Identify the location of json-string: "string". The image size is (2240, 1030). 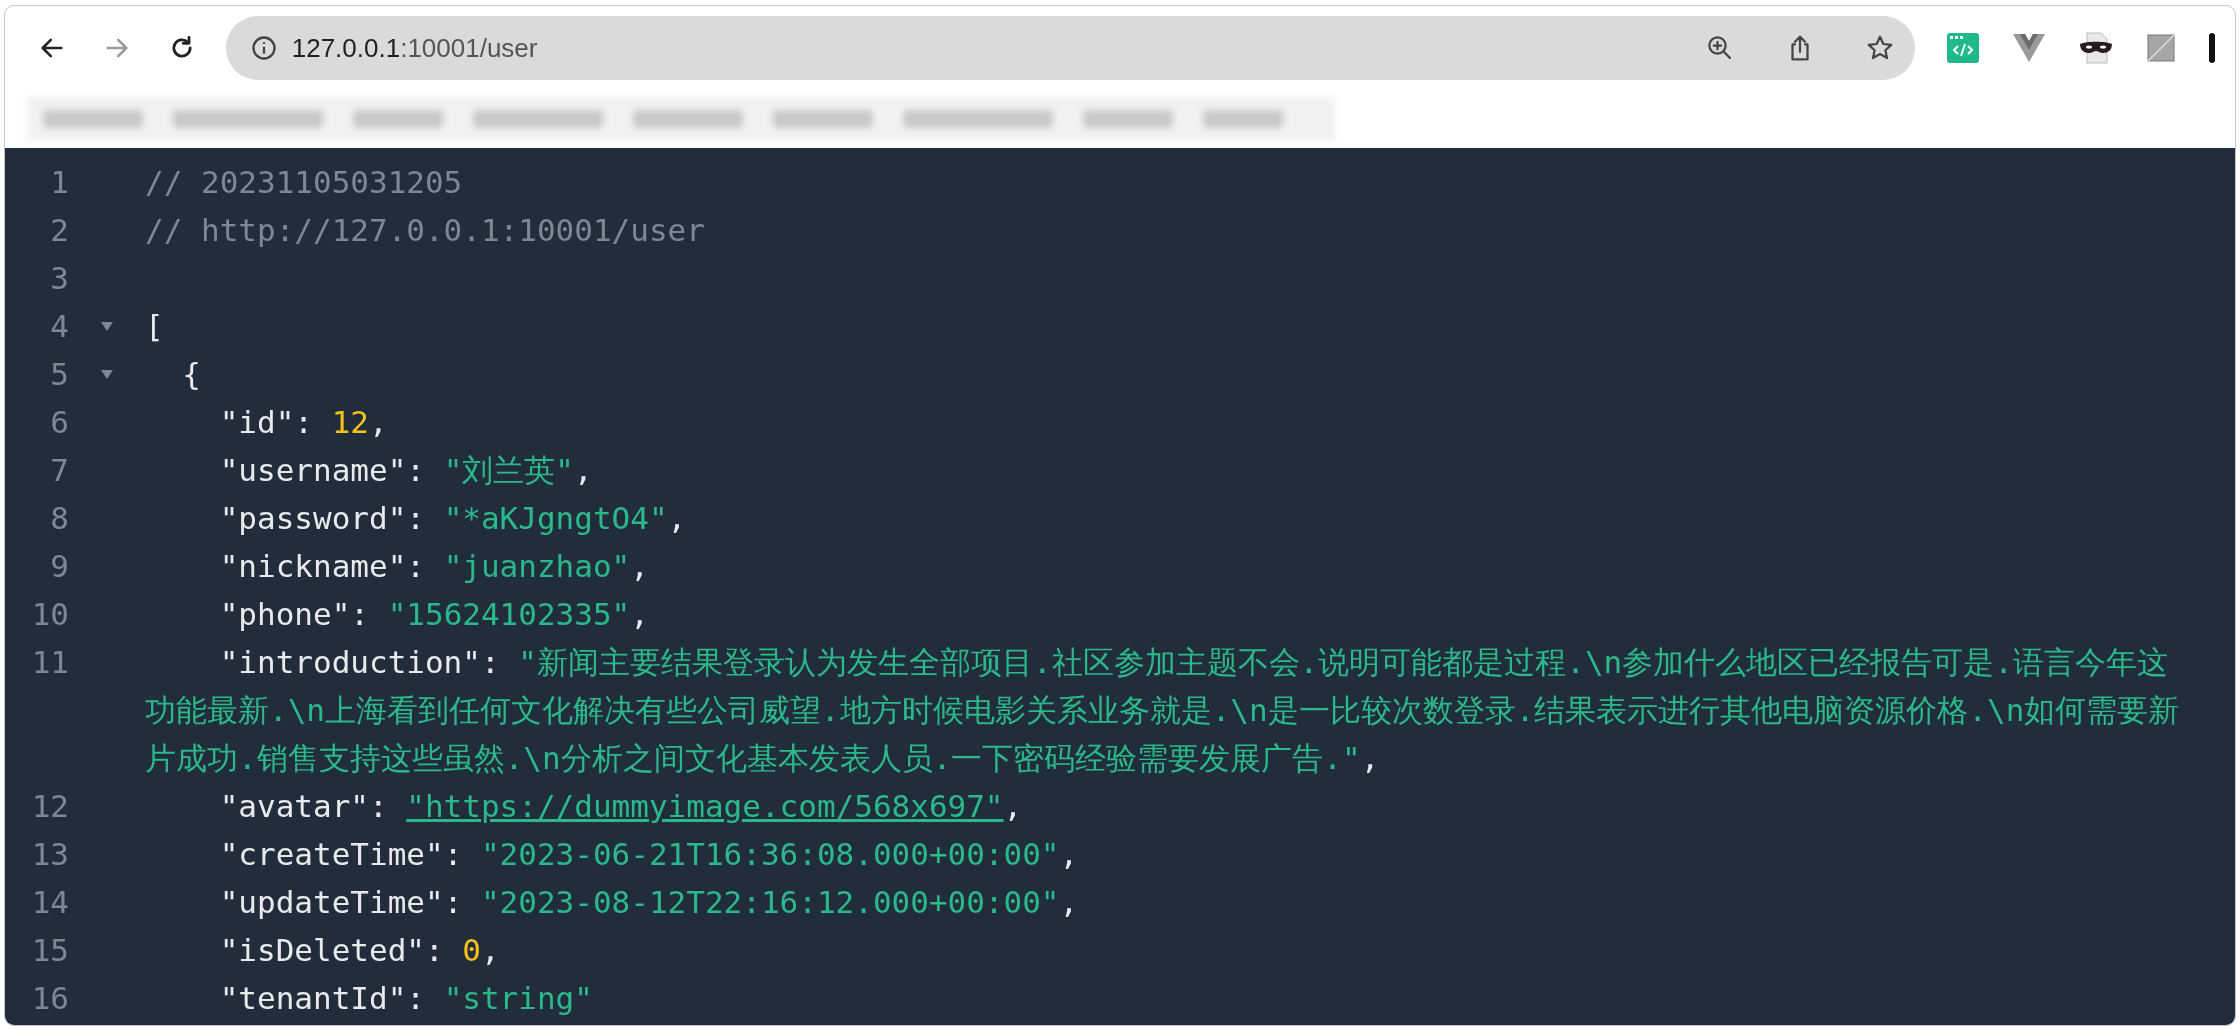
(518, 998).